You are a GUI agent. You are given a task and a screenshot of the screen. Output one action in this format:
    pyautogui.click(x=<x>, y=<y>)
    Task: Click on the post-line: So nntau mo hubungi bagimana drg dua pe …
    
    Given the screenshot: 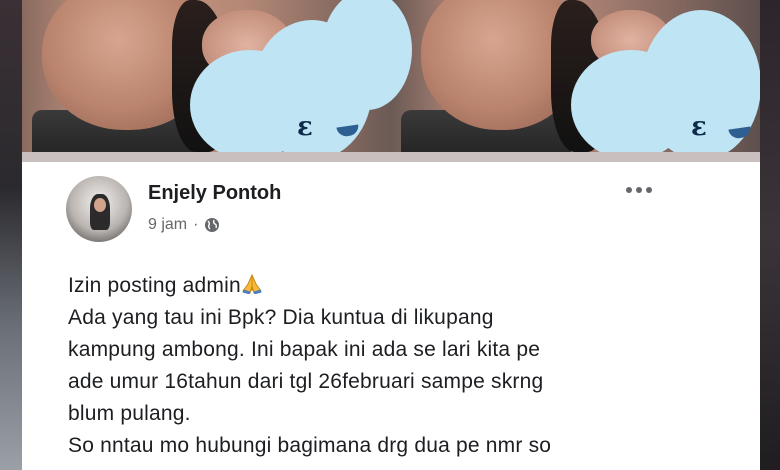 What is the action you would take?
    pyautogui.click(x=310, y=445)
    